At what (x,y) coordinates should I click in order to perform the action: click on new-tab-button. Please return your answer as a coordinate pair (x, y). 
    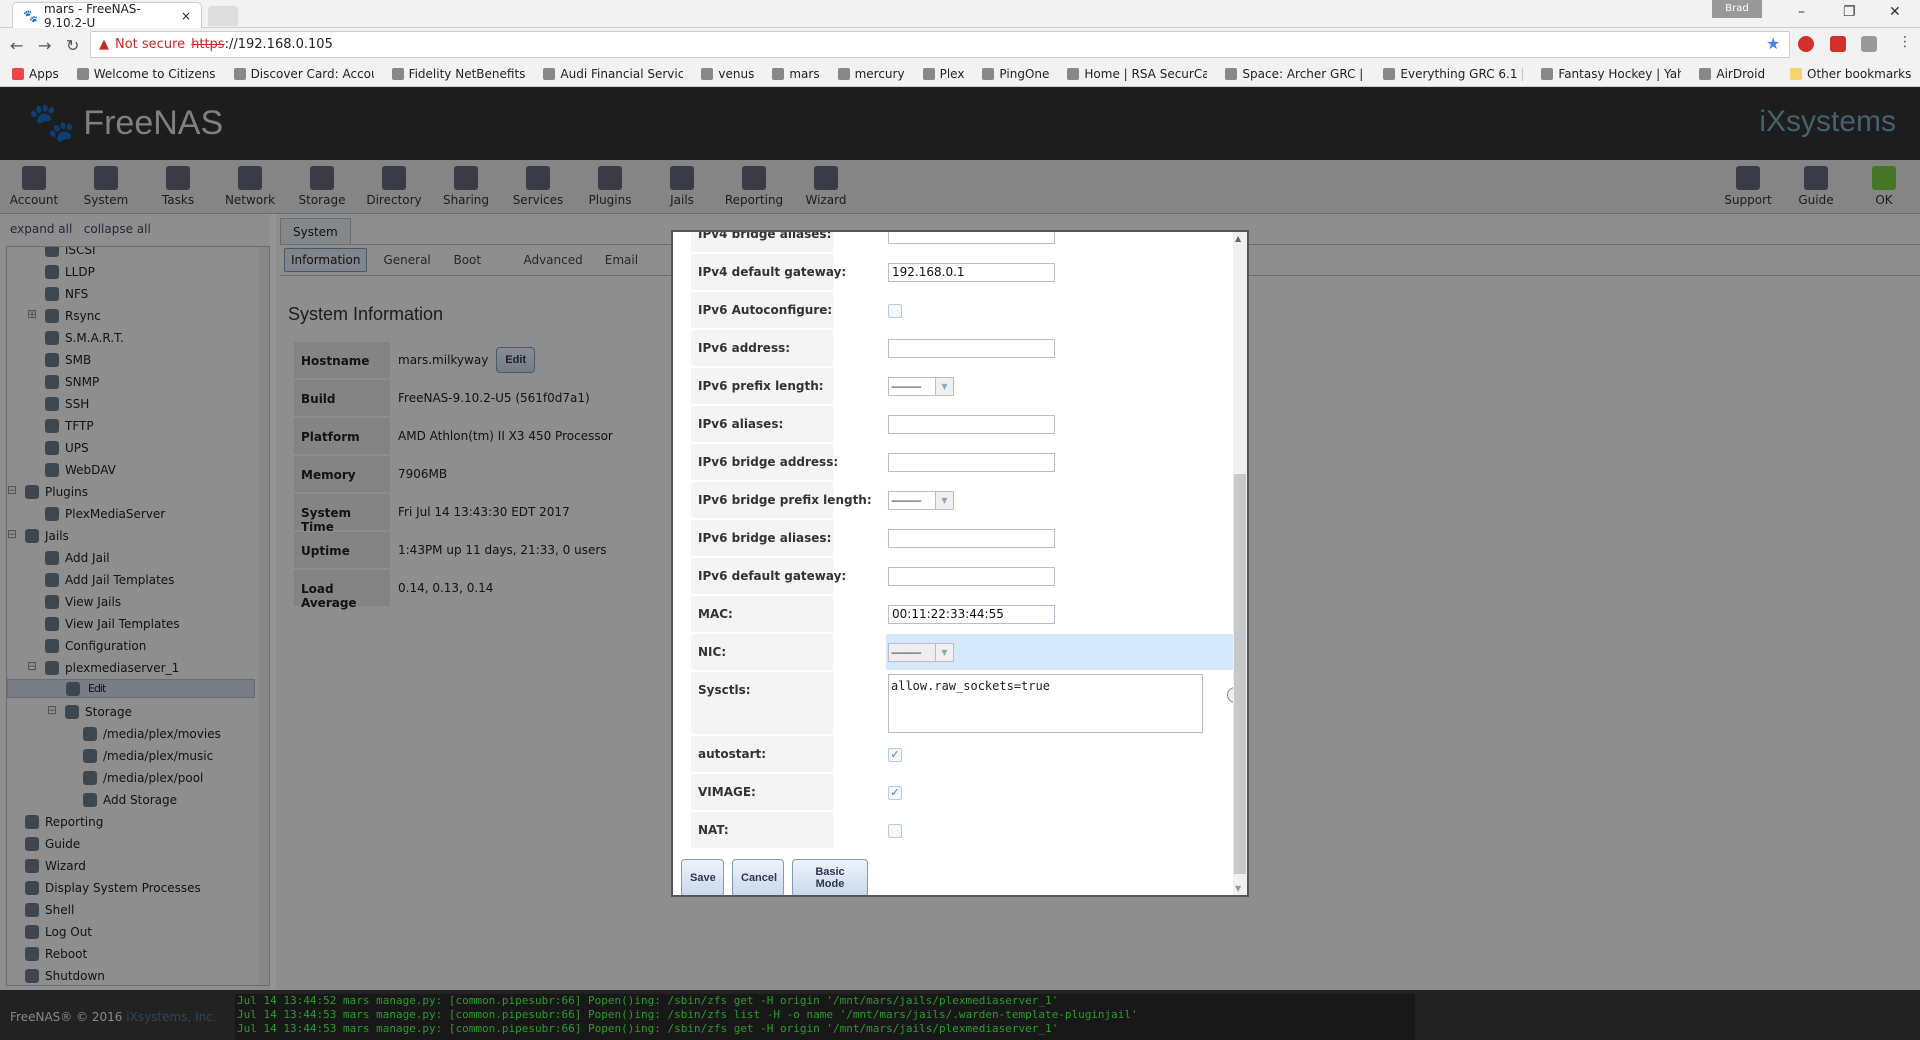
    Looking at the image, I should click on (223, 16).